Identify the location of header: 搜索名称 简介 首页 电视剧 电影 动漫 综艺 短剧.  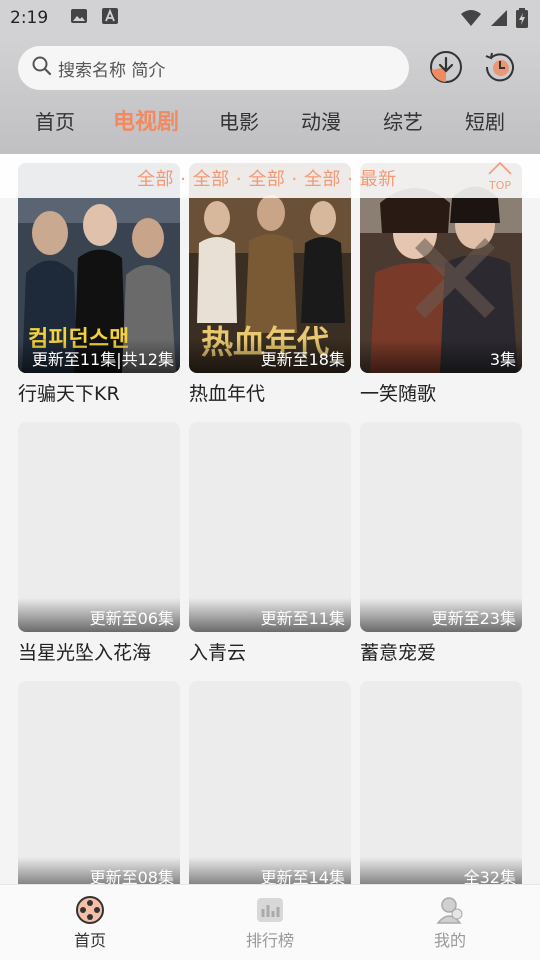
(270, 95).